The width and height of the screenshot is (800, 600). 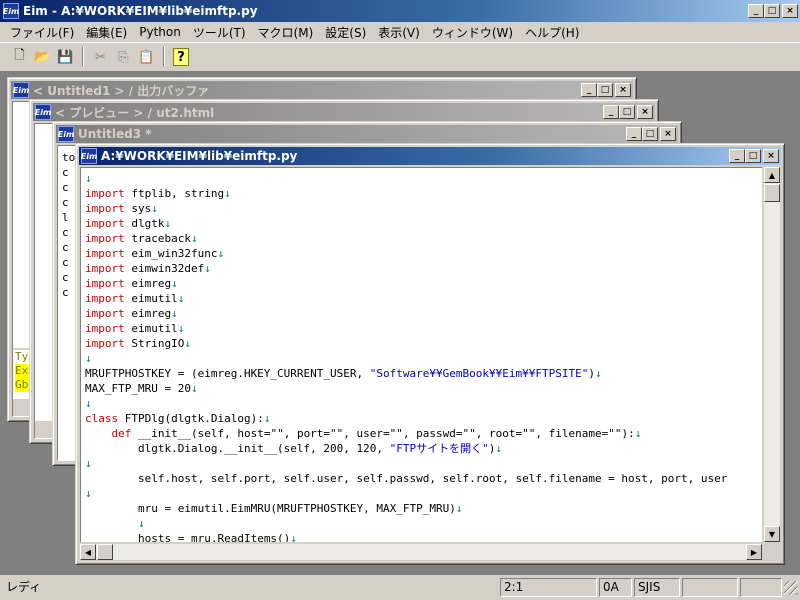 I want to click on app-icon: Eim, so click(x=11, y=11).